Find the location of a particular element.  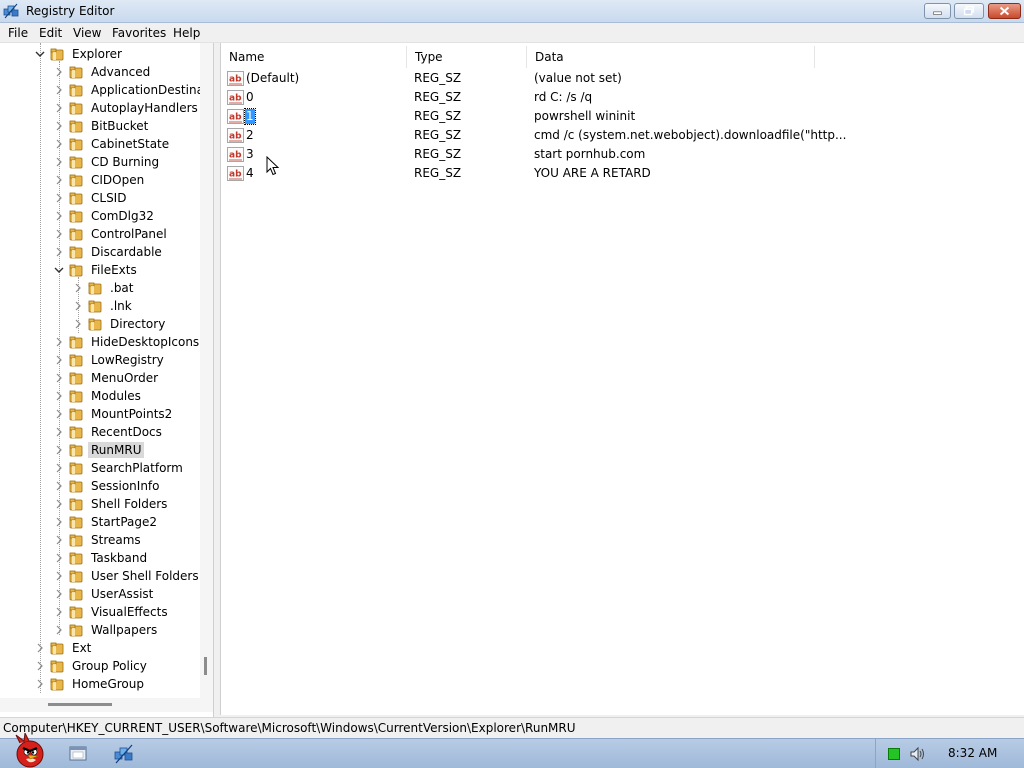

menu-help: Help is located at coordinates (186, 33).